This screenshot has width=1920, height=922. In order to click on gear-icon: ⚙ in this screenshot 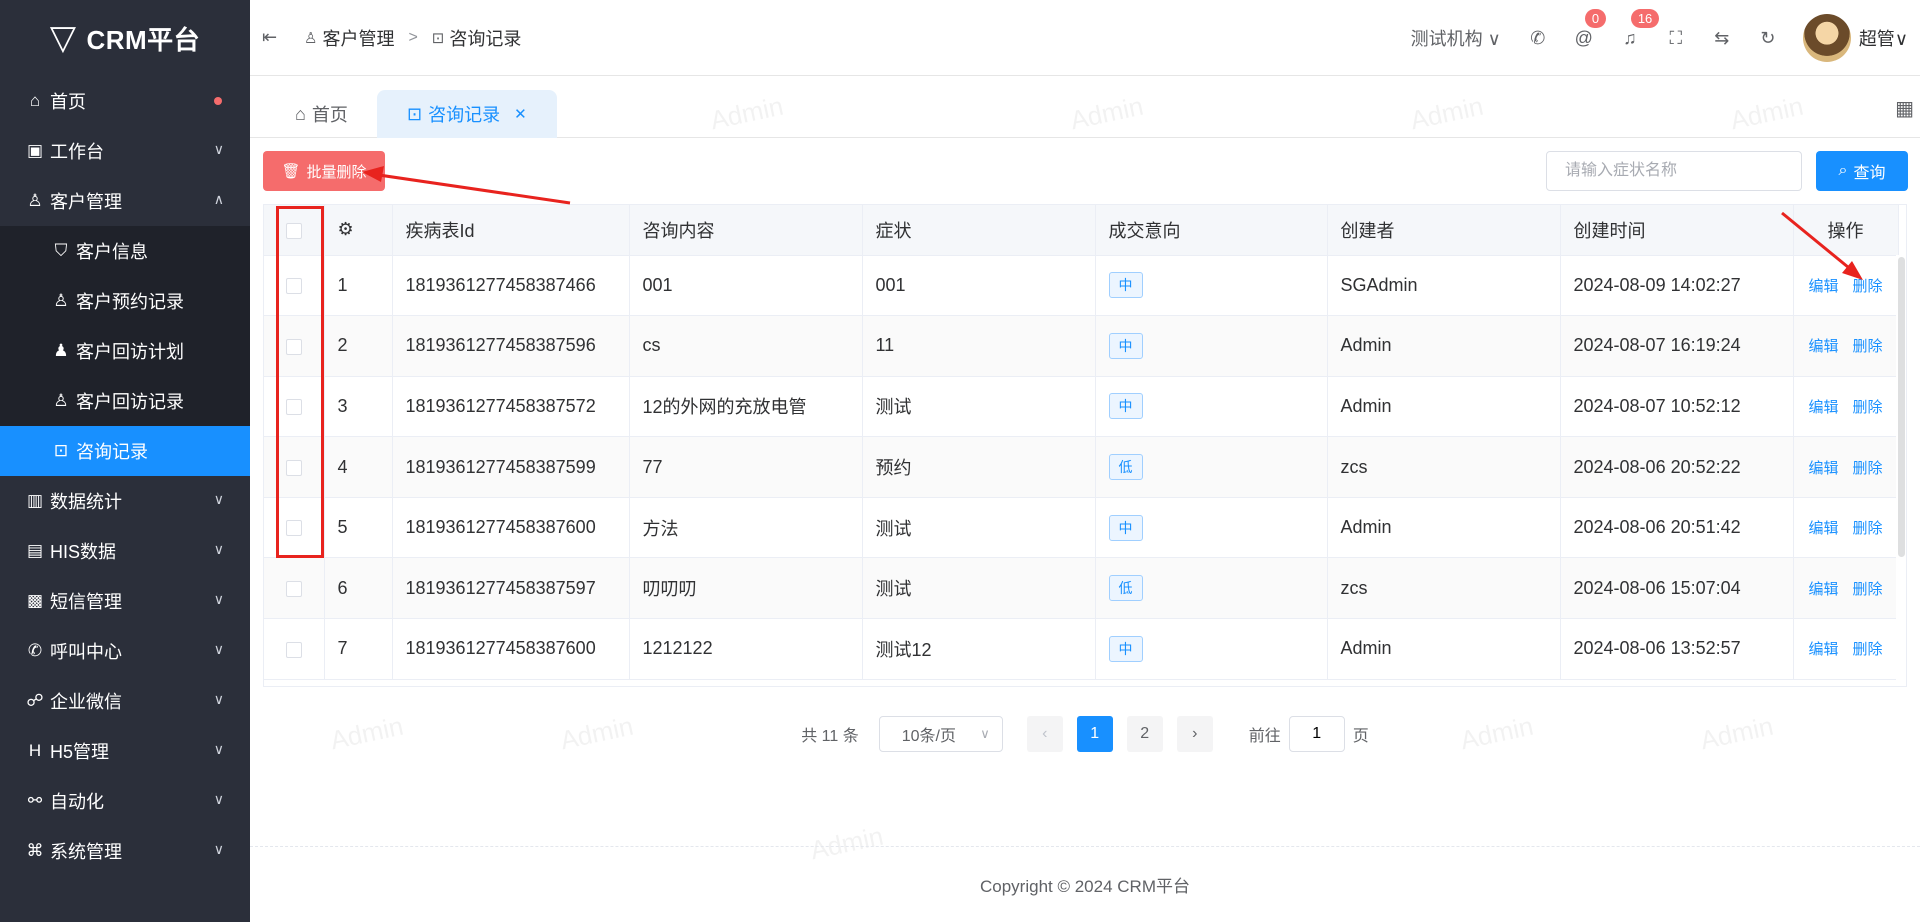, I will do `click(346, 229)`.